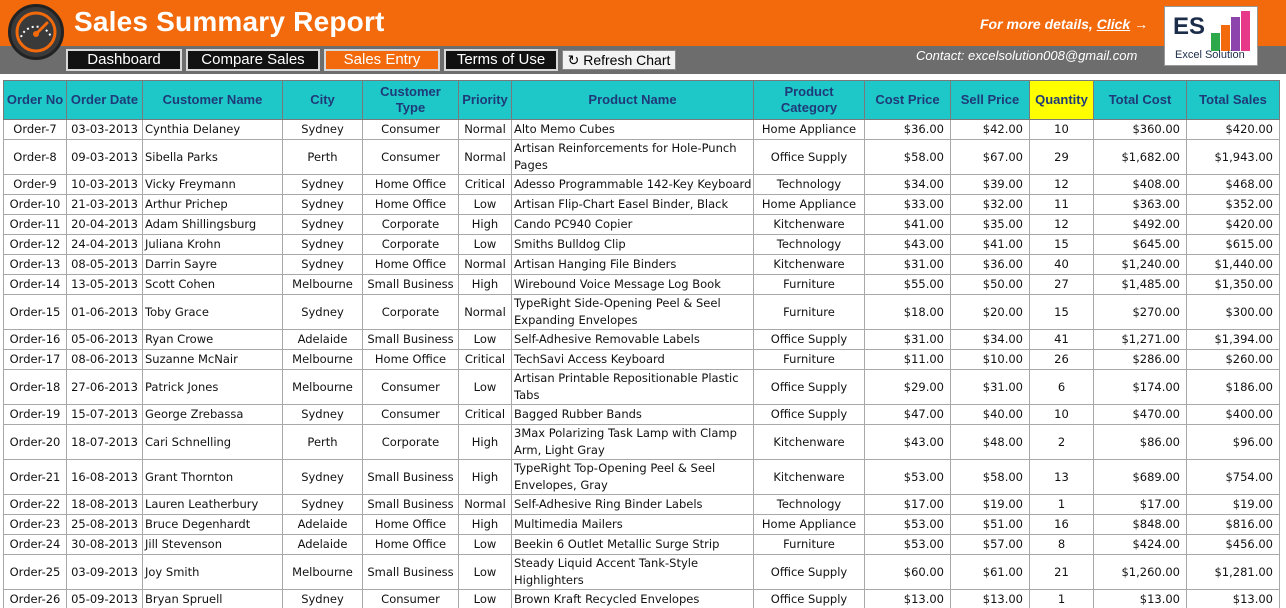  I want to click on cell-order-date: 25-08-2013, so click(104, 524).